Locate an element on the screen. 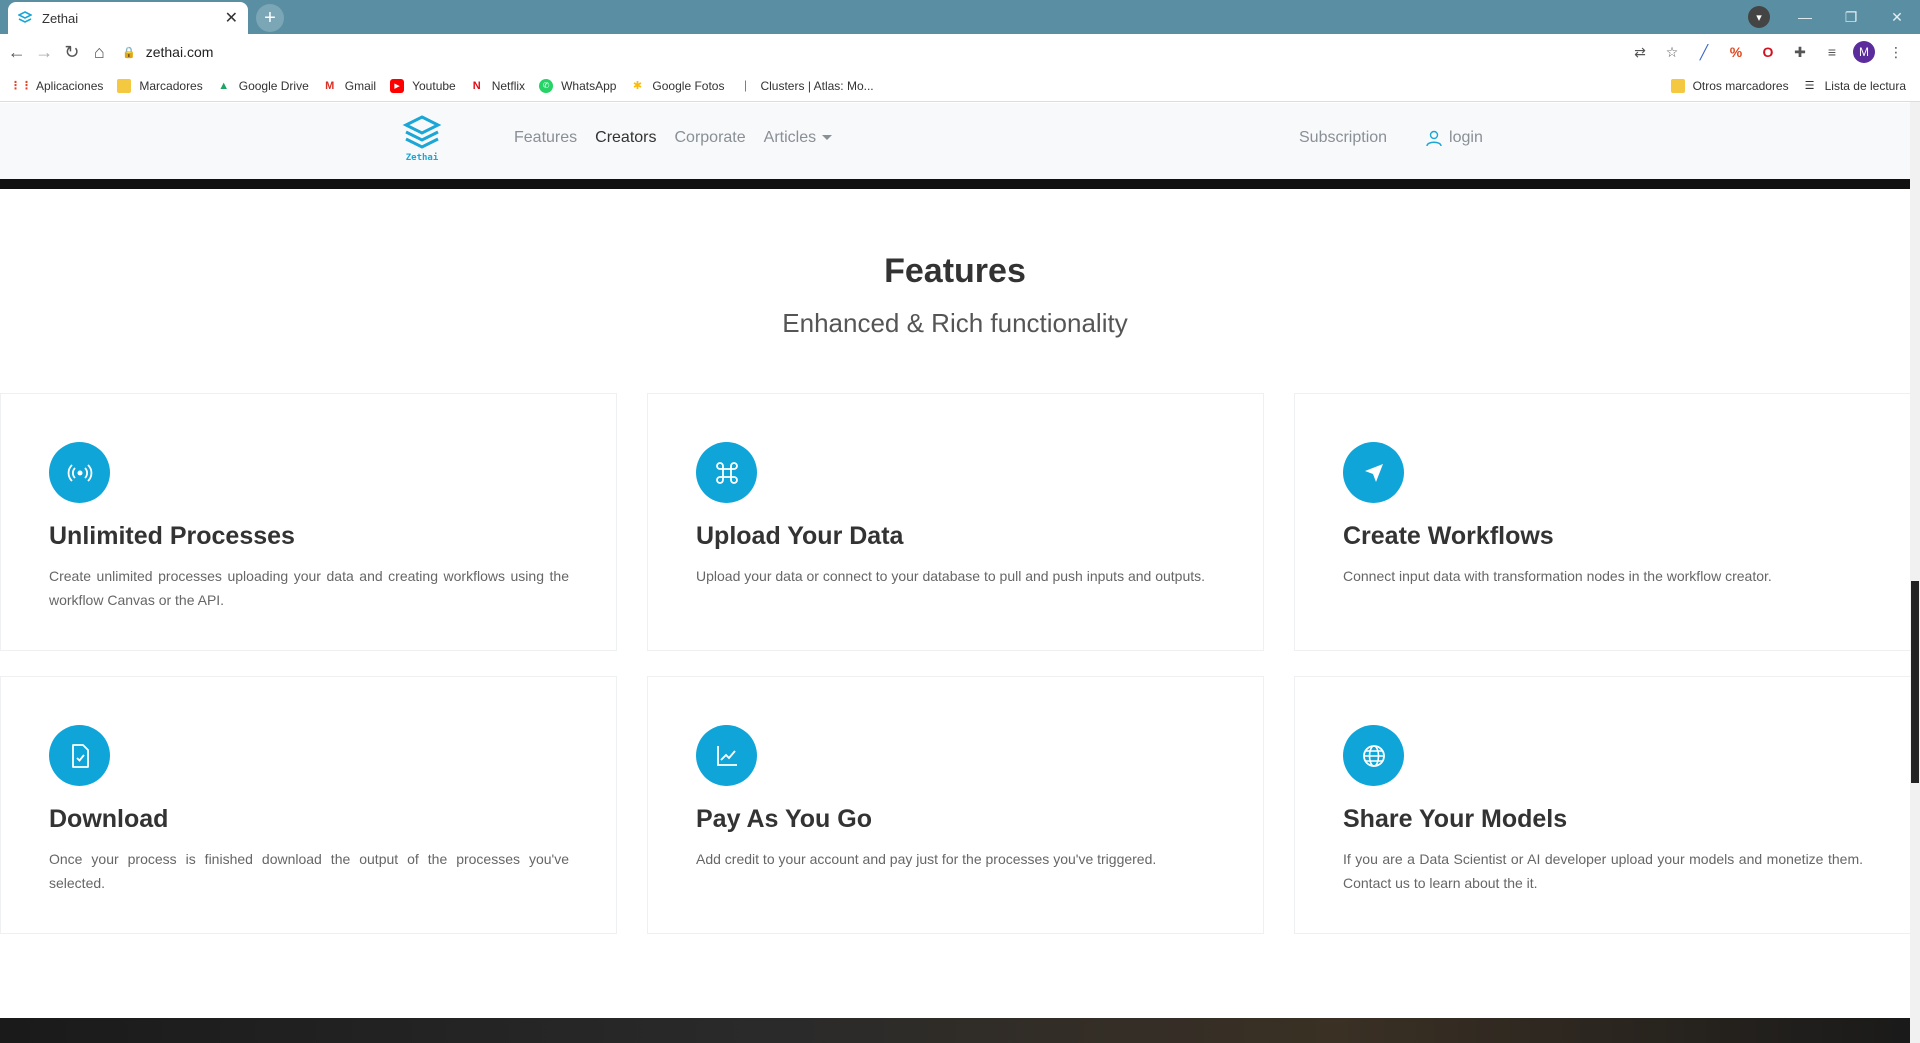 This screenshot has height=1043, width=1920. bookmark-netflix: N Netflix is located at coordinates (497, 86).